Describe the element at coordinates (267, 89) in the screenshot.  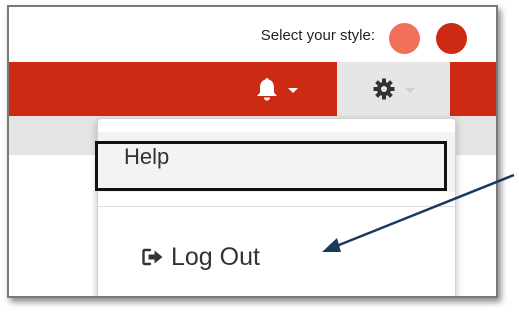
I see `bell-icon` at that location.